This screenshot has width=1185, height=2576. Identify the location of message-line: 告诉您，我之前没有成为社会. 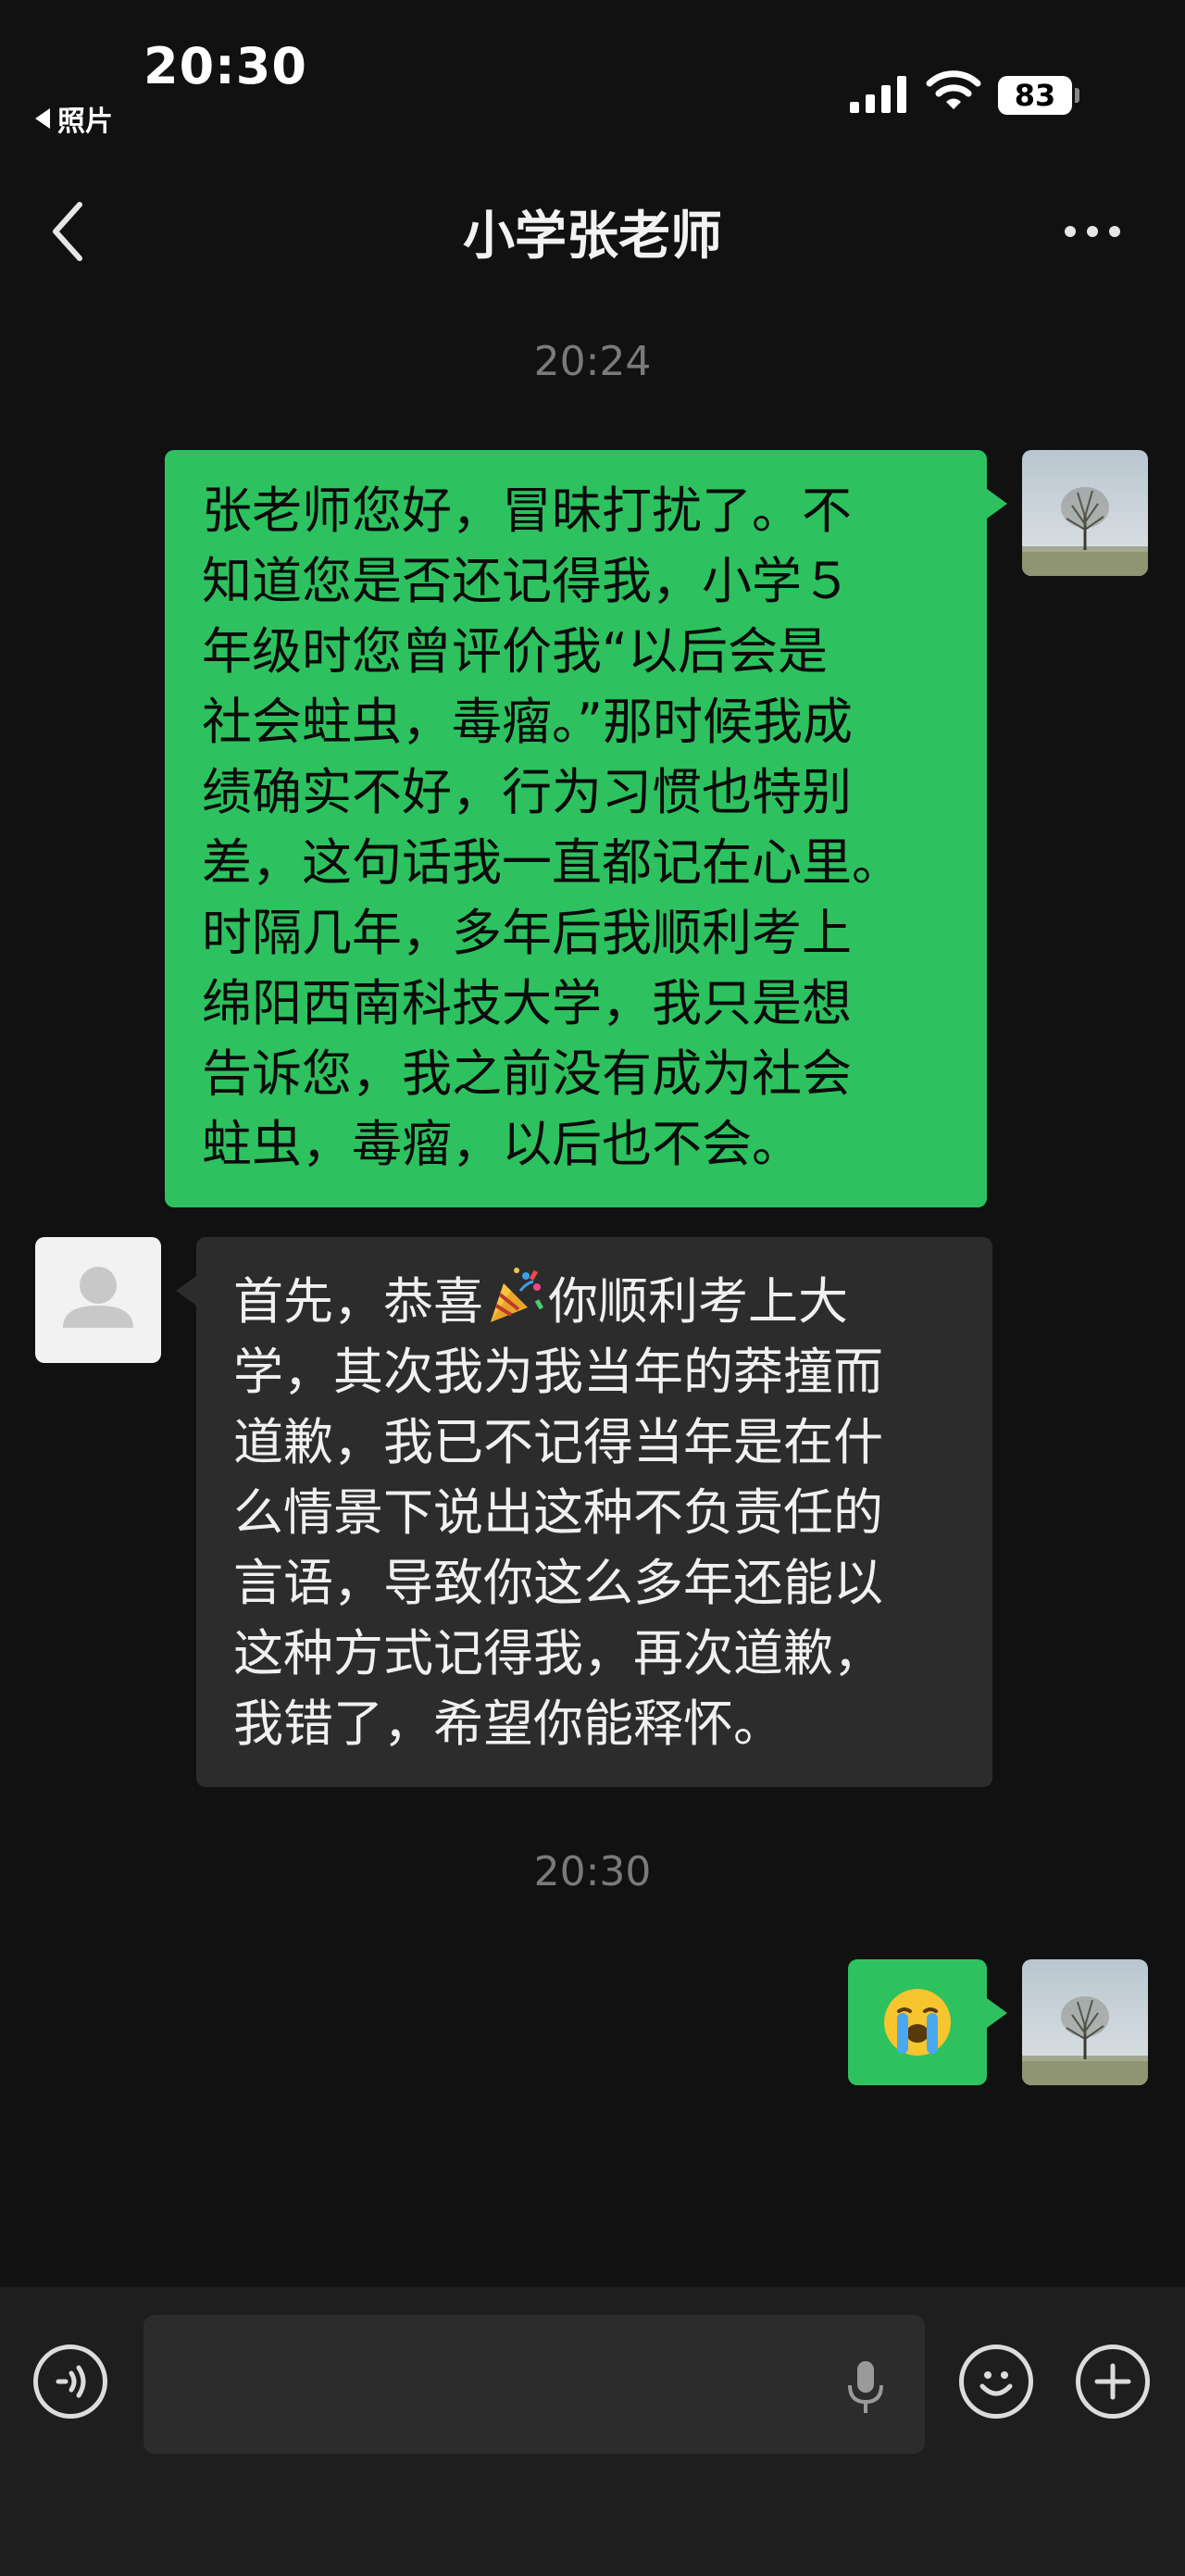
(527, 1074).